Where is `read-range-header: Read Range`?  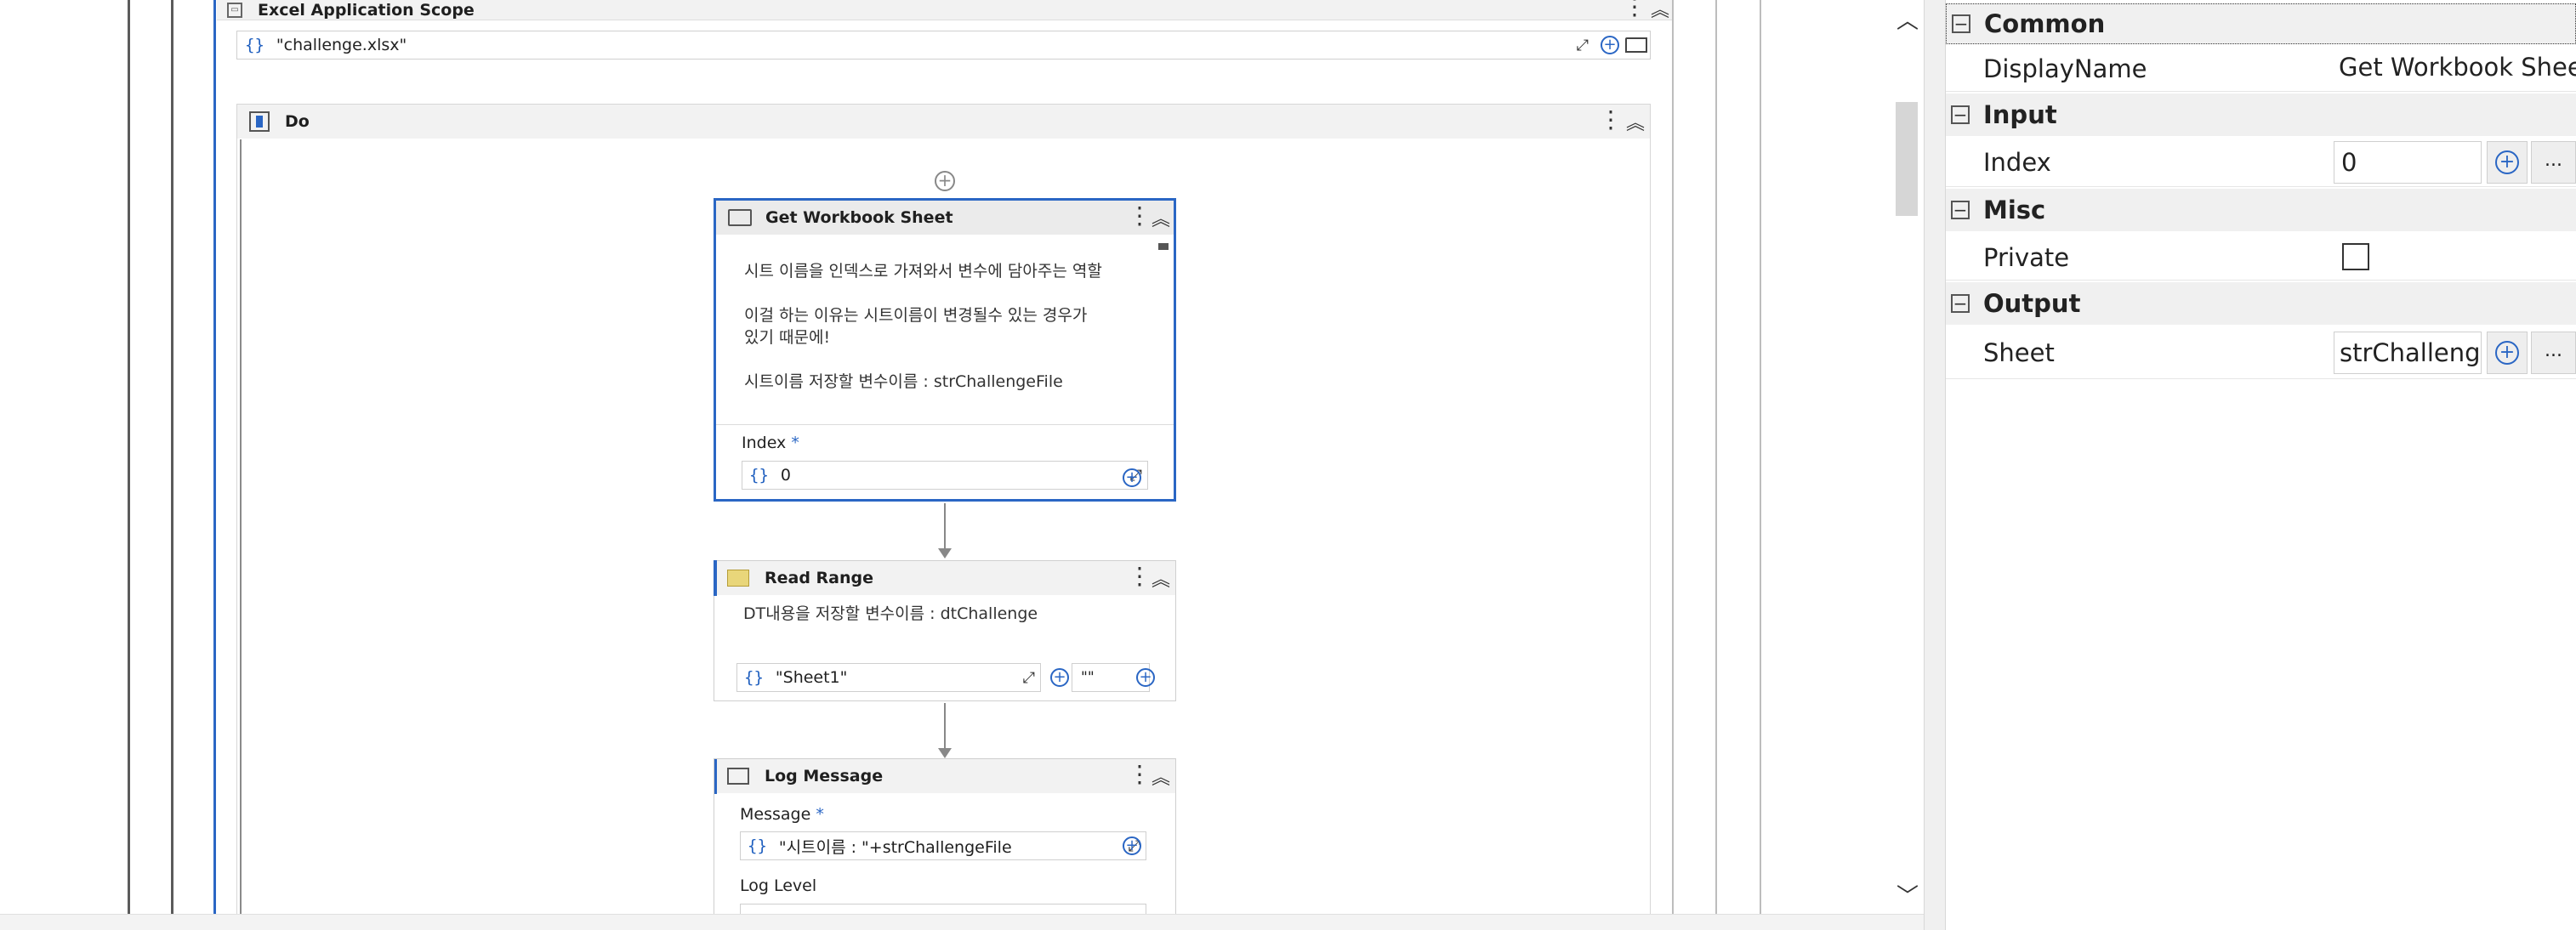
read-range-header: Read Range is located at coordinates (946, 578).